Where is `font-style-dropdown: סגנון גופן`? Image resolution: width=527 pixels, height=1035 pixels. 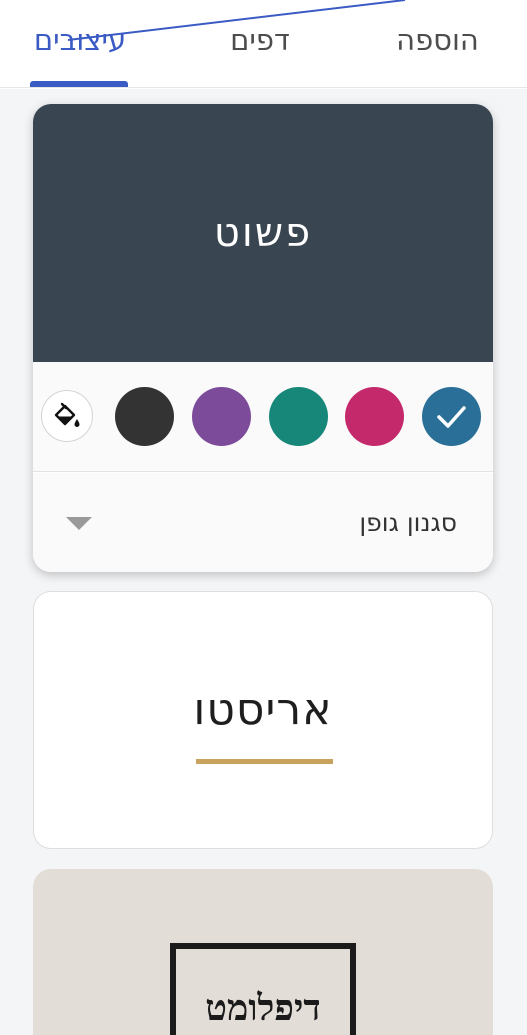 font-style-dropdown: סגנון גופן is located at coordinates (263, 522).